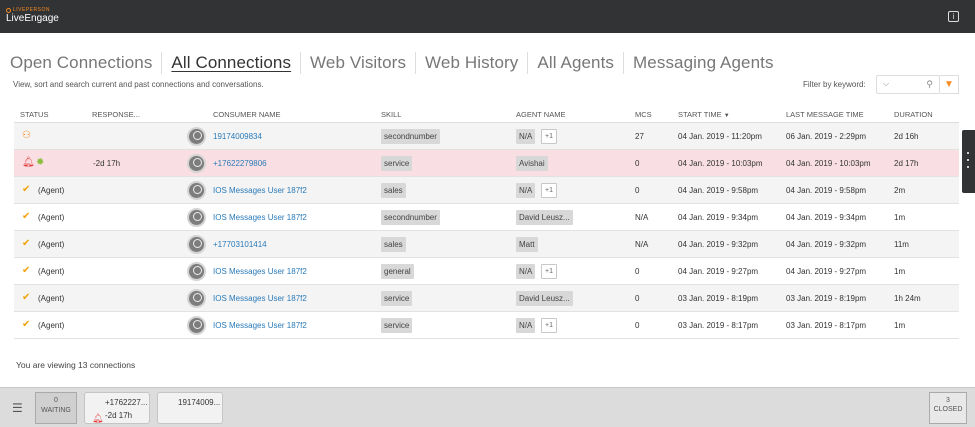 Image resolution: width=975 pixels, height=427 pixels. I want to click on card-sub: -2d 17h, so click(119, 415).